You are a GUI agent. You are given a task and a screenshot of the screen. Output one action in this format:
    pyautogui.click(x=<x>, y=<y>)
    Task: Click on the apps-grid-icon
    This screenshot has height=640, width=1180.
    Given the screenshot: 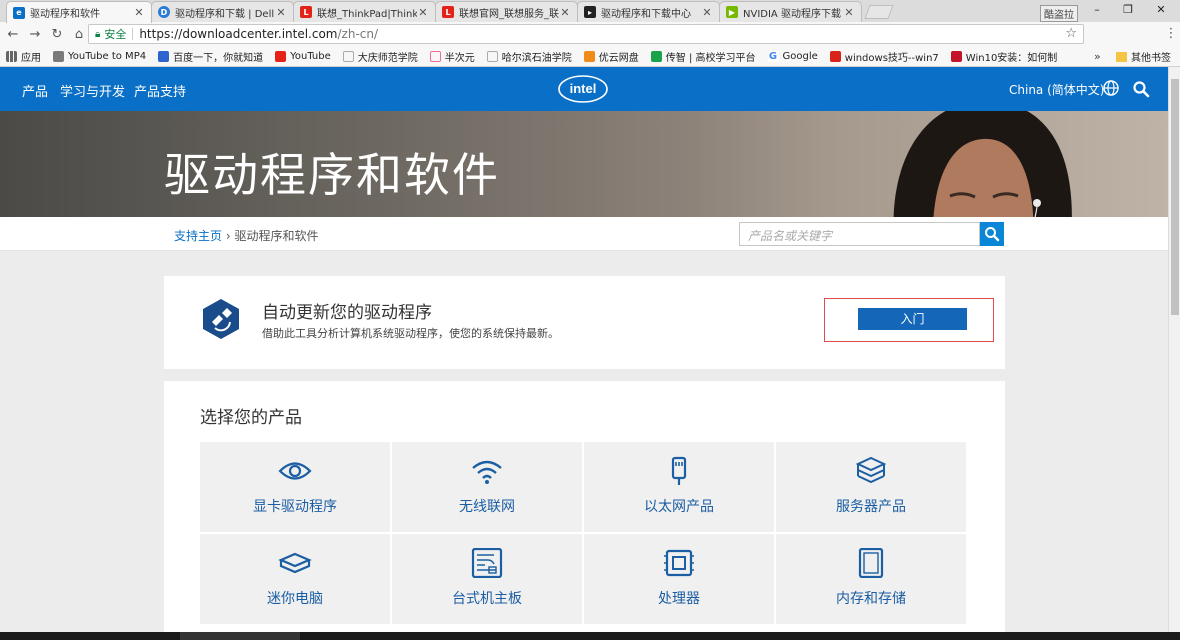 What is the action you would take?
    pyautogui.click(x=11, y=56)
    